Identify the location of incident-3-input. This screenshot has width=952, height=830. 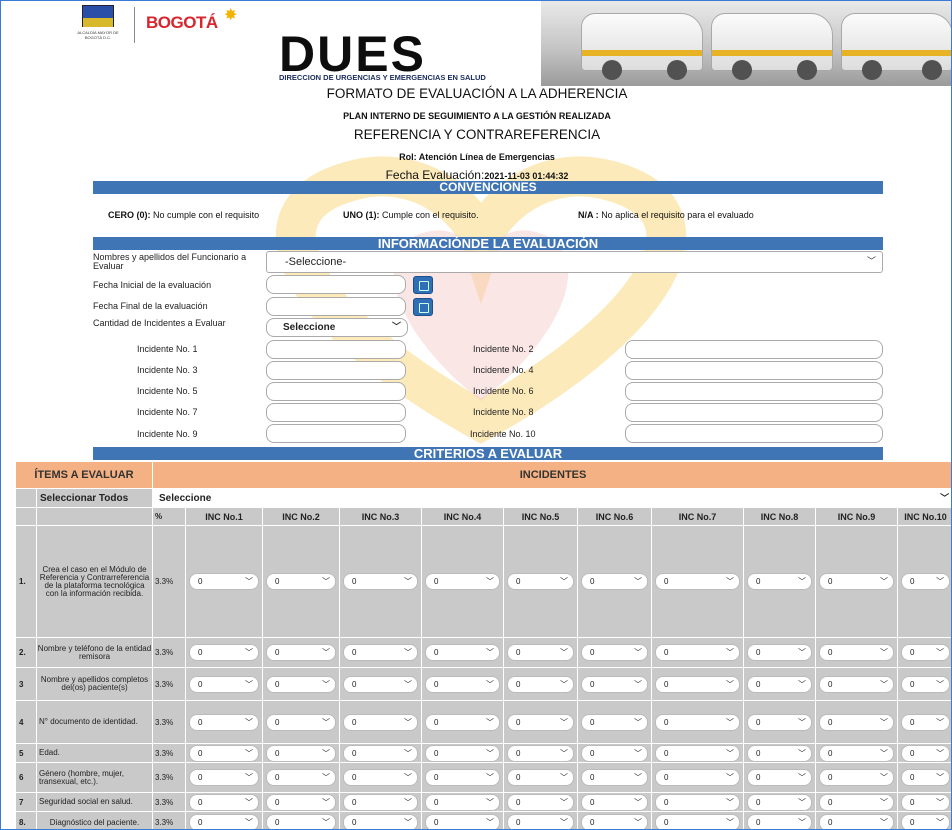
(336, 370).